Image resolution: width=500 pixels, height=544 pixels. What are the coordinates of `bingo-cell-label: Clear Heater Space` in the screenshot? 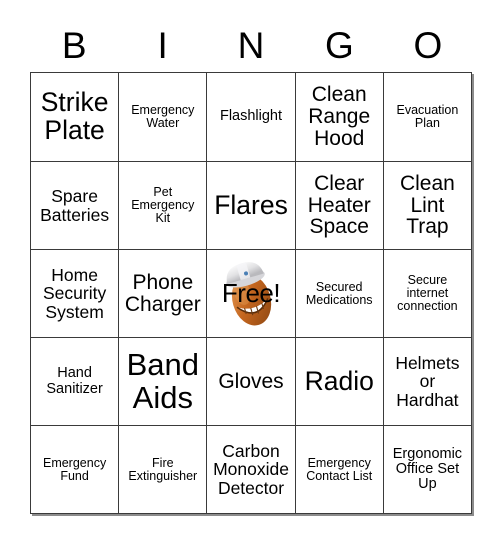 It's located at (339, 205).